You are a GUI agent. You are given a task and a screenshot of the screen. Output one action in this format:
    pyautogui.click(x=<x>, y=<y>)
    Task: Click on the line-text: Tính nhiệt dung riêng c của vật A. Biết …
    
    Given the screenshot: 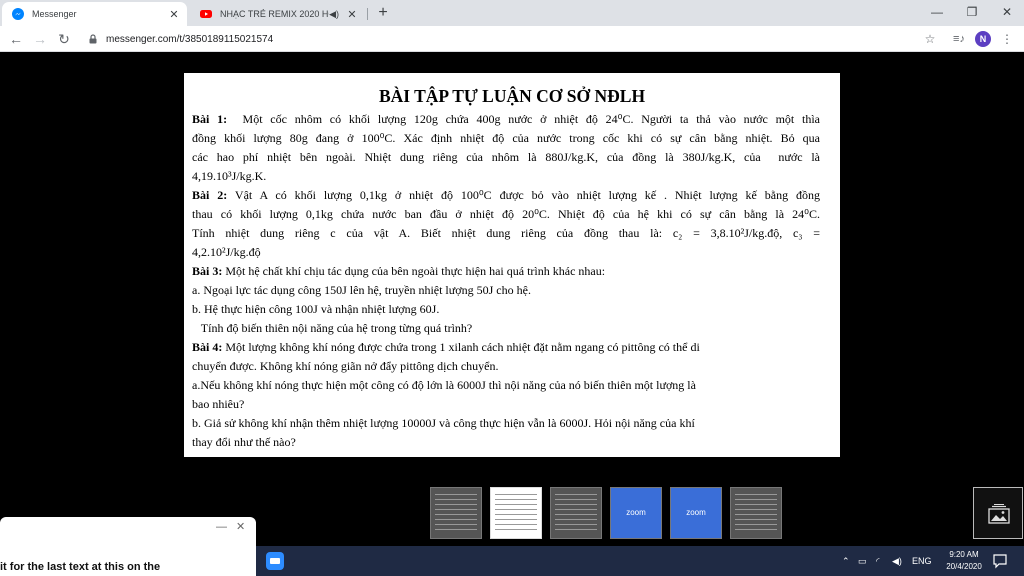 What is the action you would take?
    pyautogui.click(x=506, y=233)
    